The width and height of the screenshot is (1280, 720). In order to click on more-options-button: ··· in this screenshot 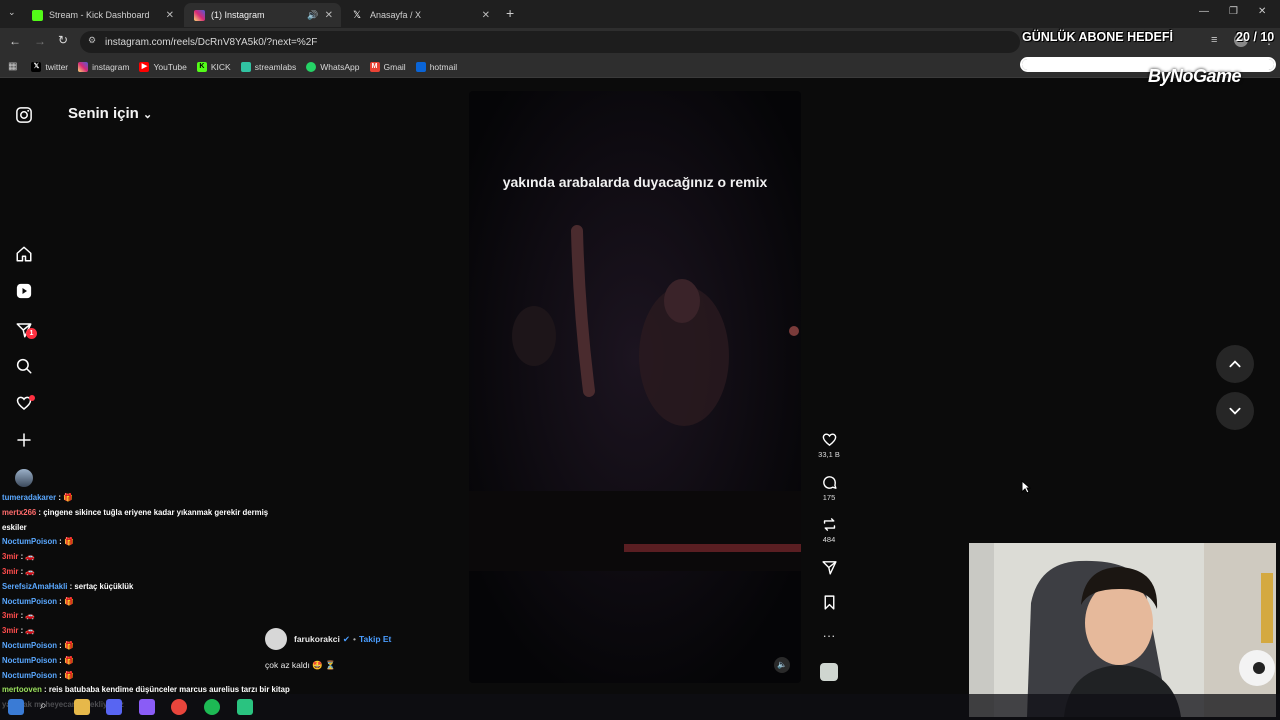, I will do `click(829, 635)`.